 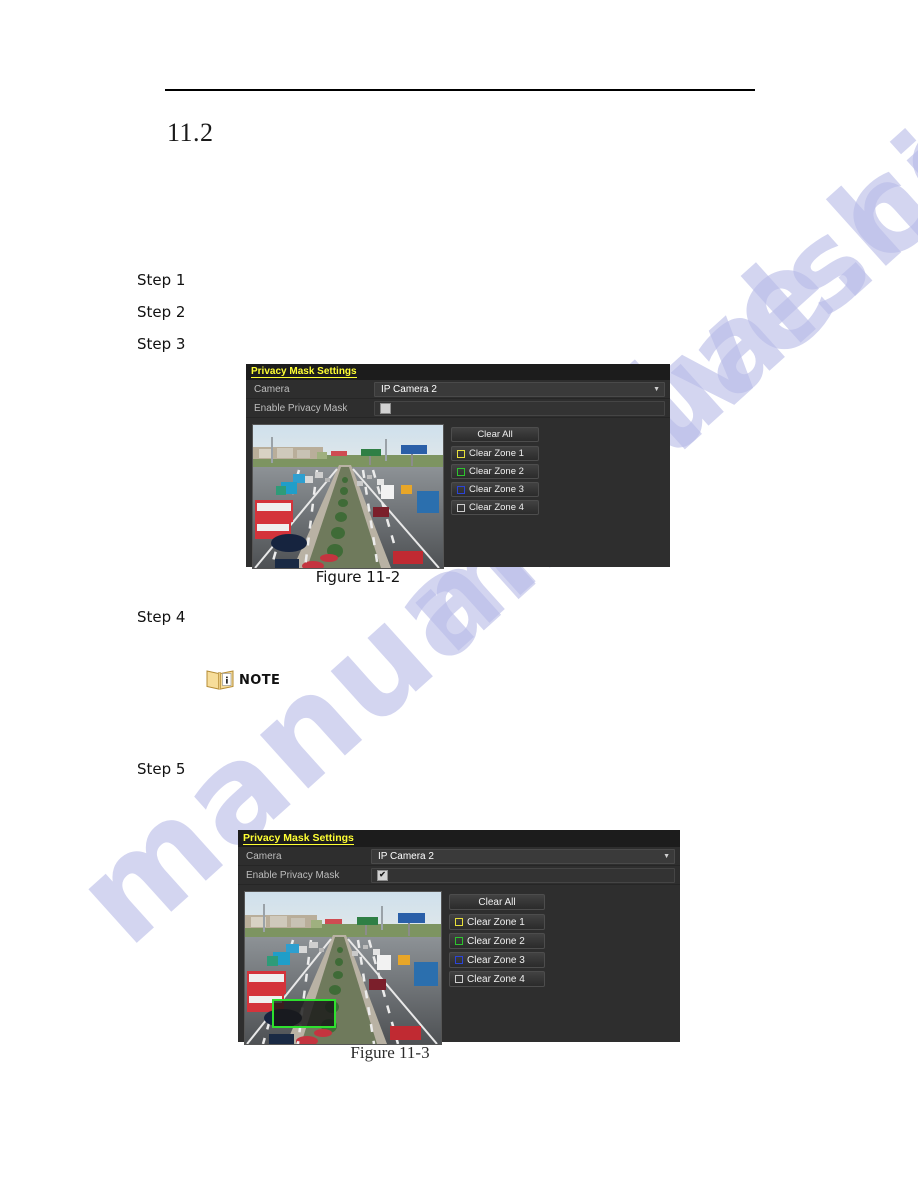 I want to click on privacy-mask-zone-rectangle, so click(x=304, y=1013).